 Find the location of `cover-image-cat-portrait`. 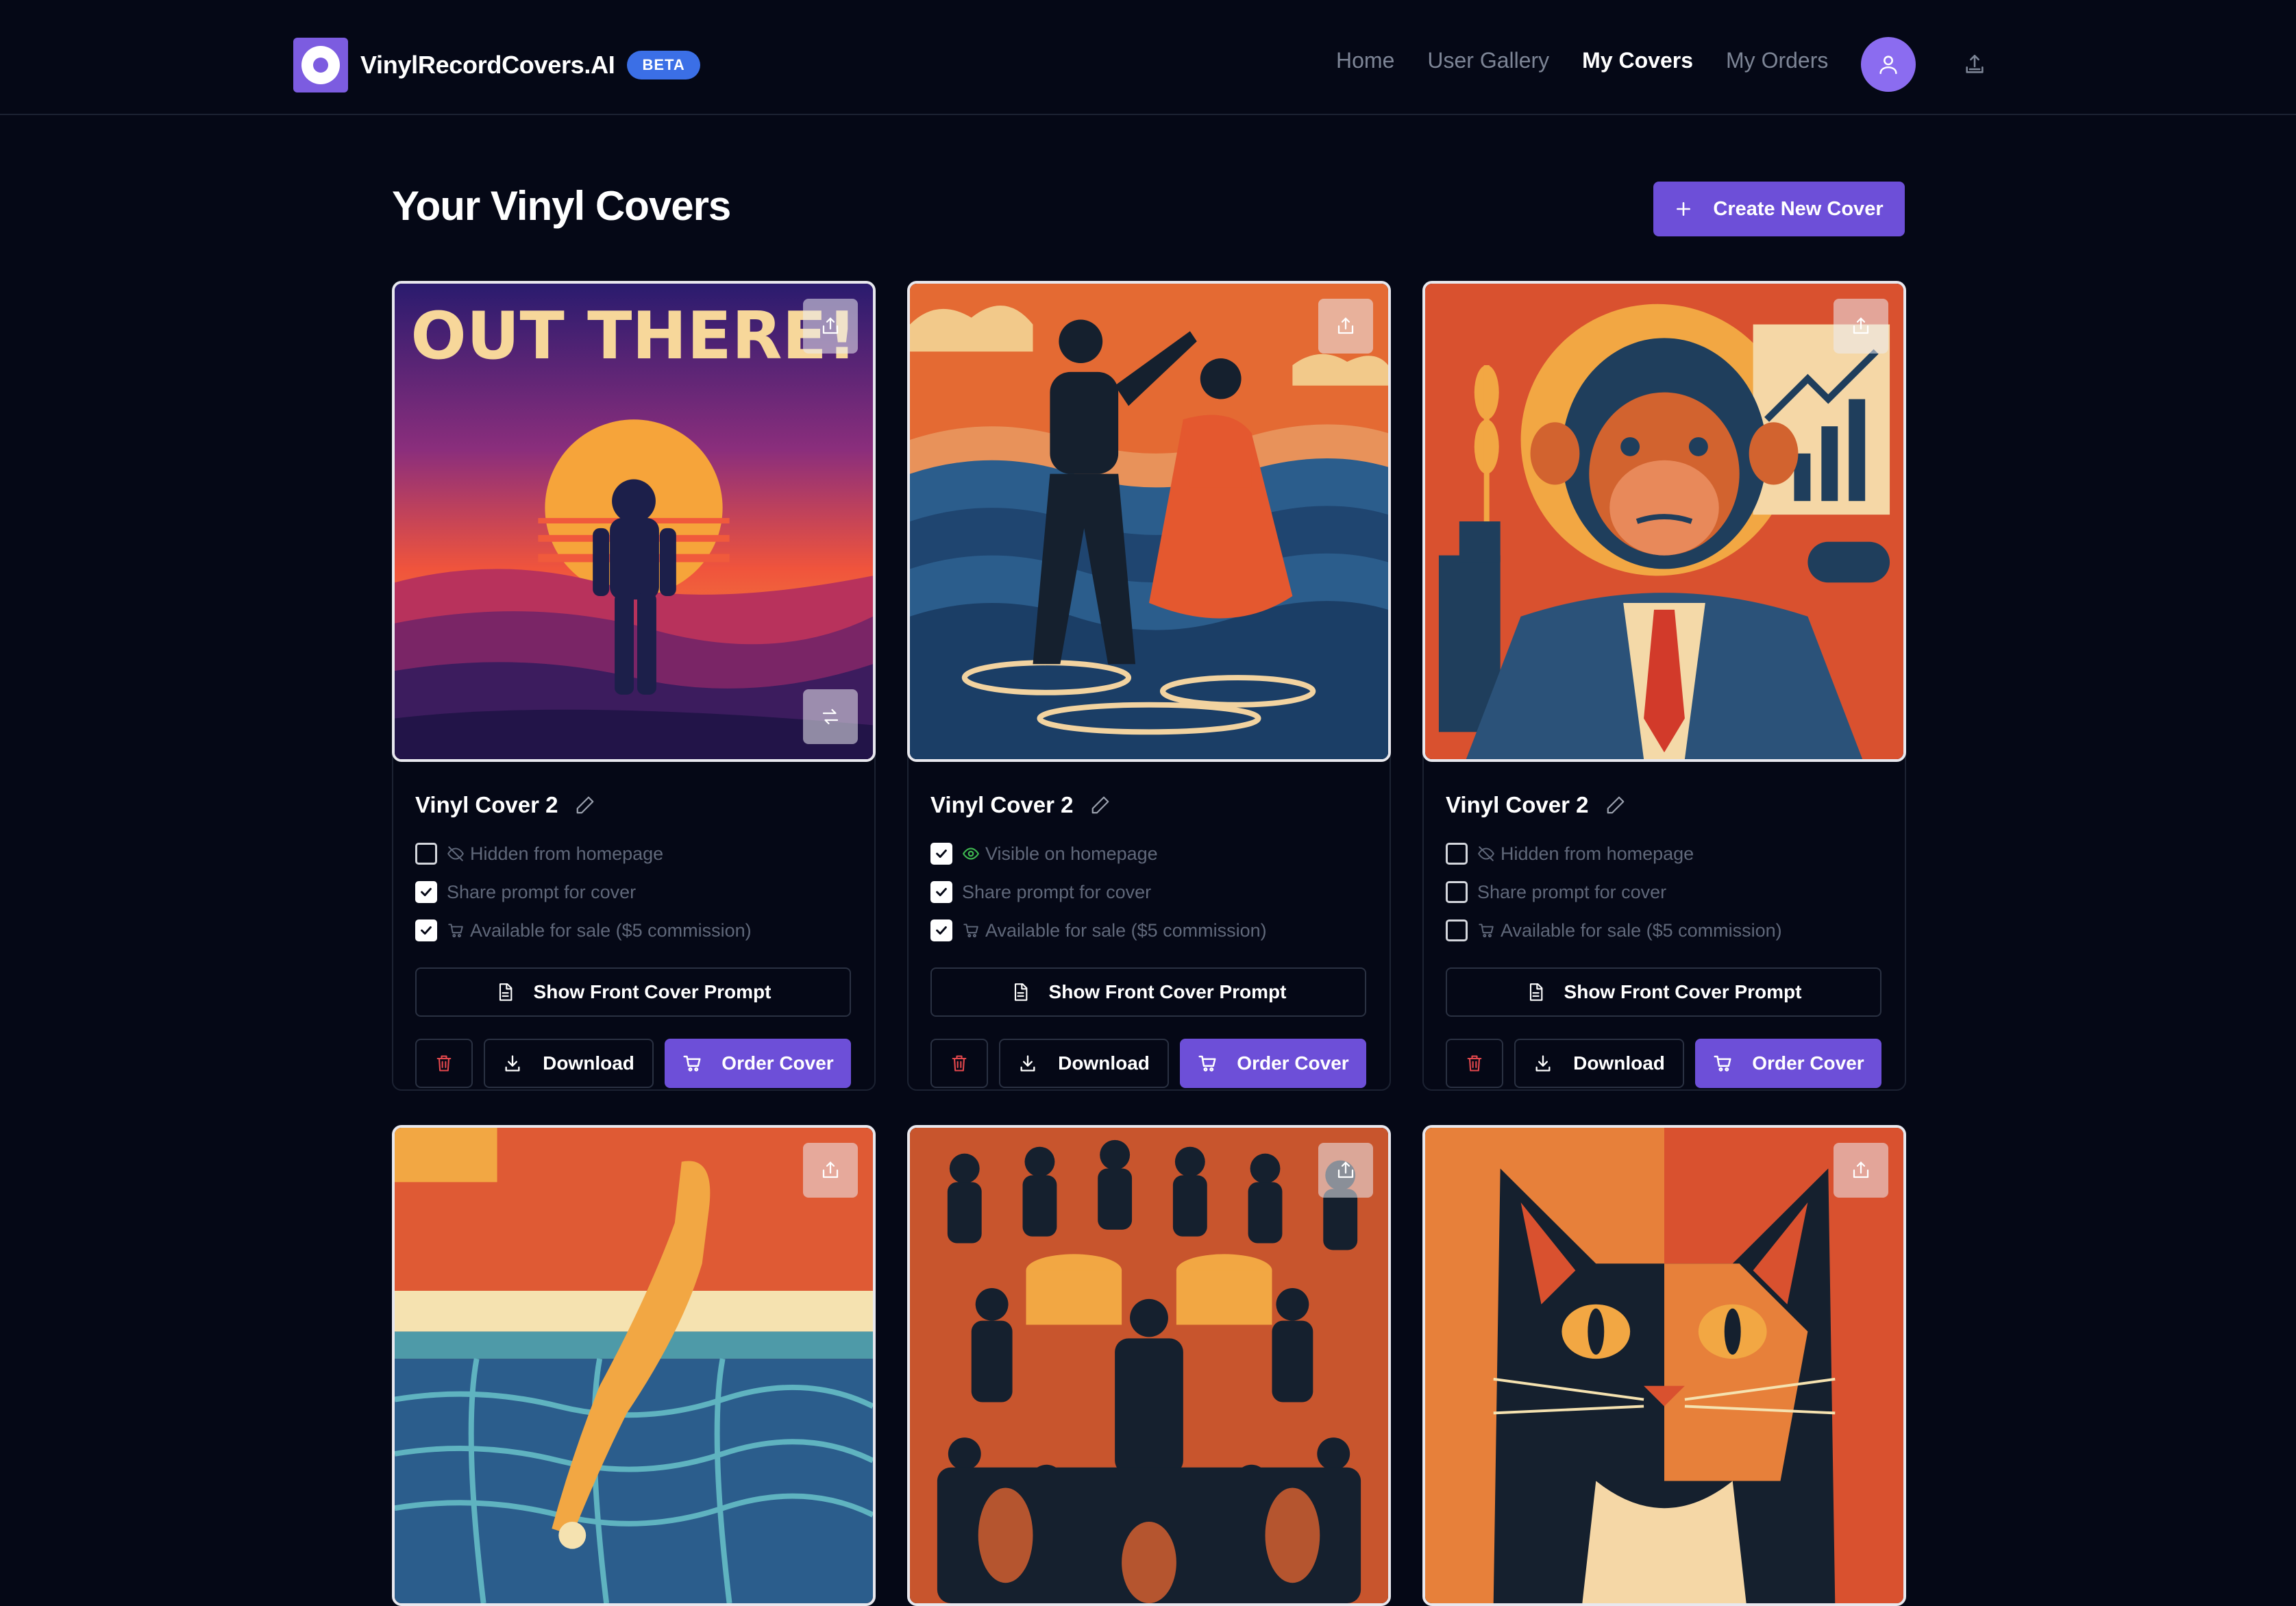

cover-image-cat-portrait is located at coordinates (1664, 1366).